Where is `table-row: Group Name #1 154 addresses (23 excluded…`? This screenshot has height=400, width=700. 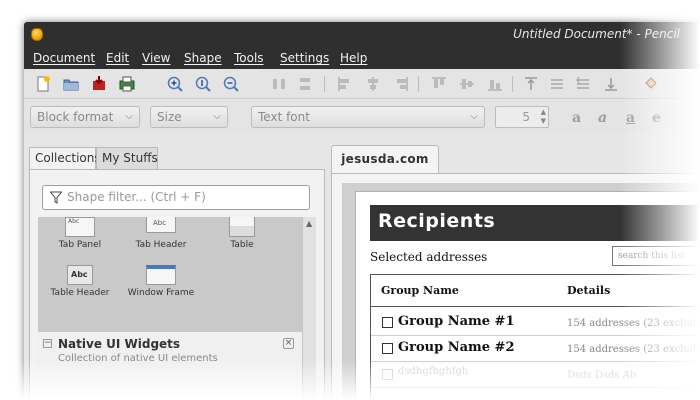 table-row: Group Name #1 154 addresses (23 excluded… is located at coordinates (535, 323).